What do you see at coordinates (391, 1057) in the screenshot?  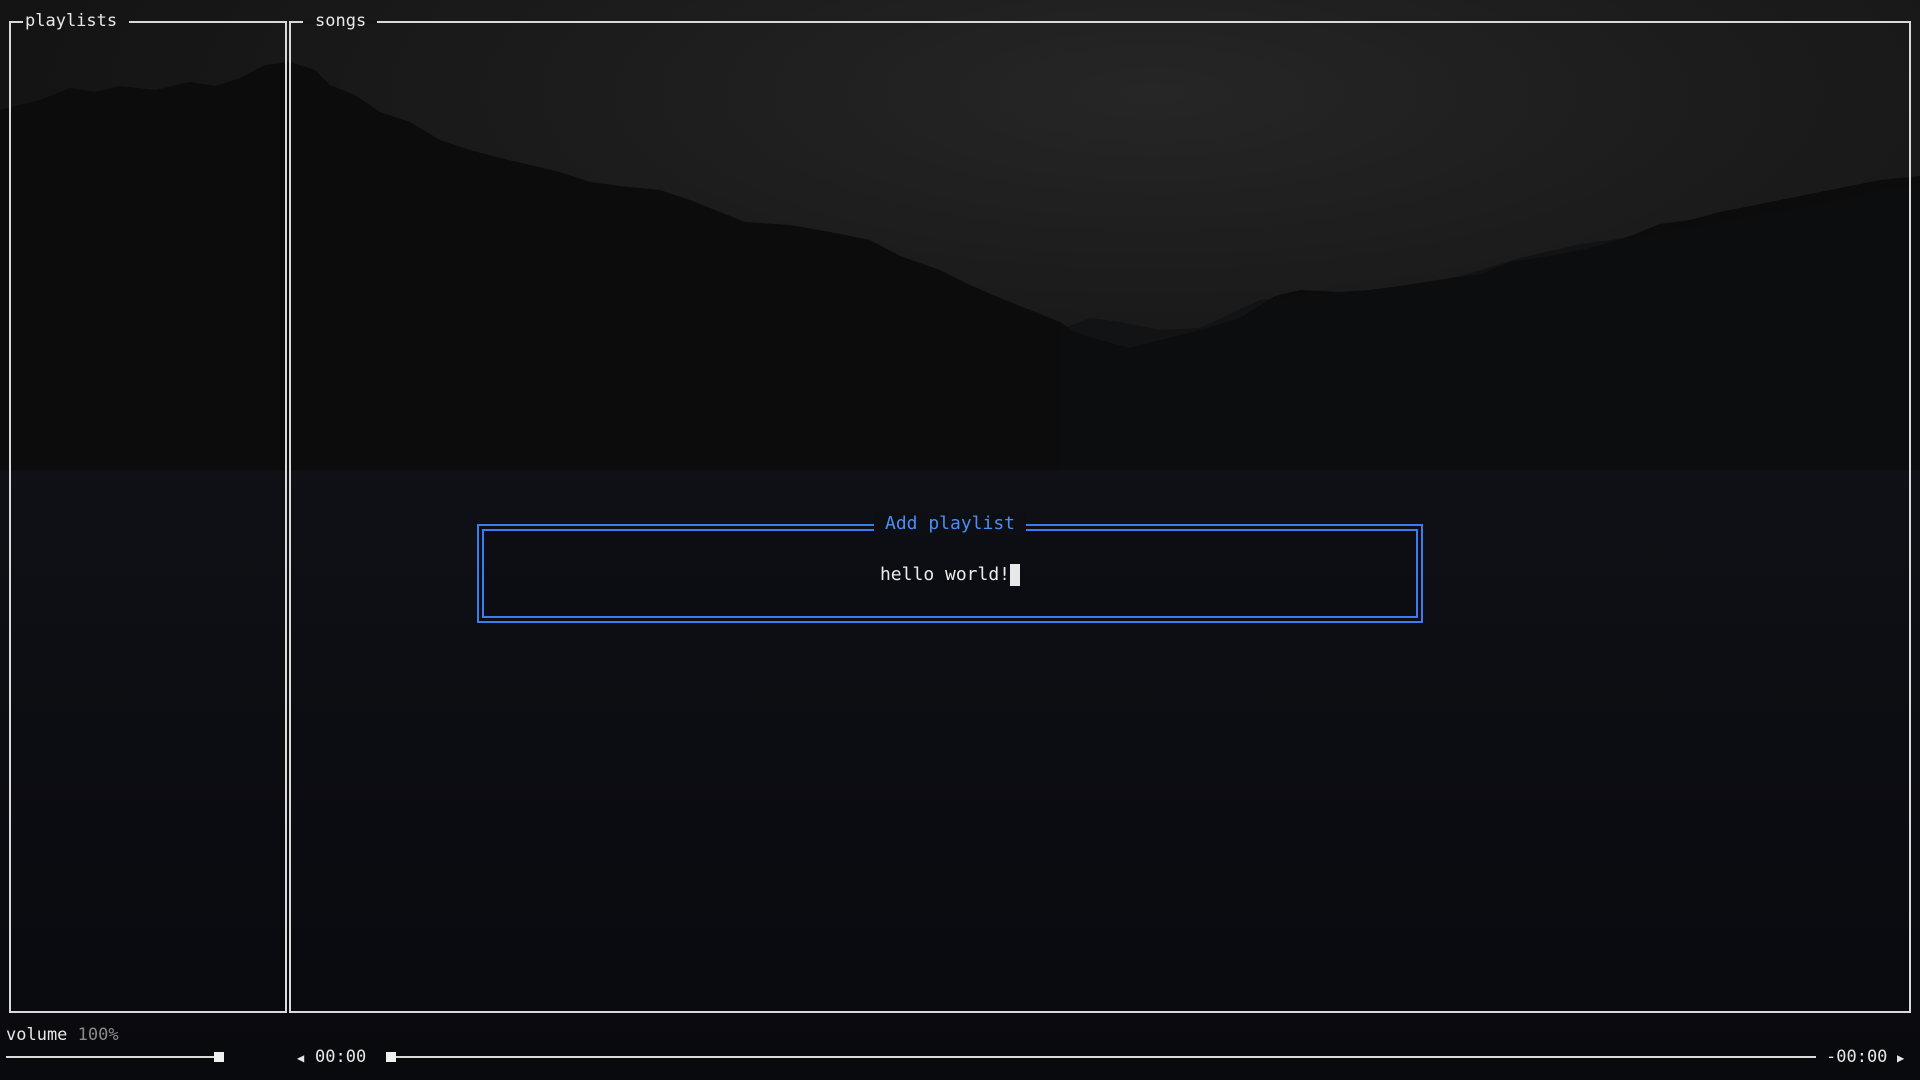 I see `progress-handle` at bounding box center [391, 1057].